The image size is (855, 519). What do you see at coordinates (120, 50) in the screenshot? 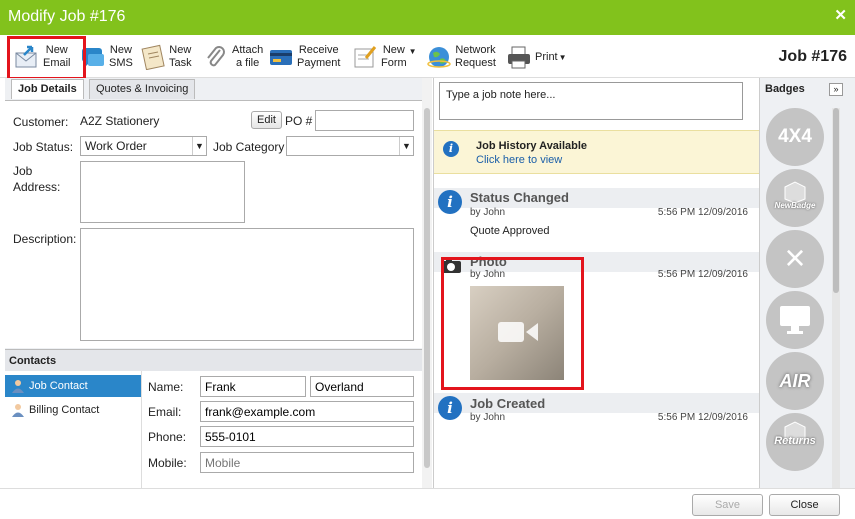
I see `new-sms-line1: New` at bounding box center [120, 50].